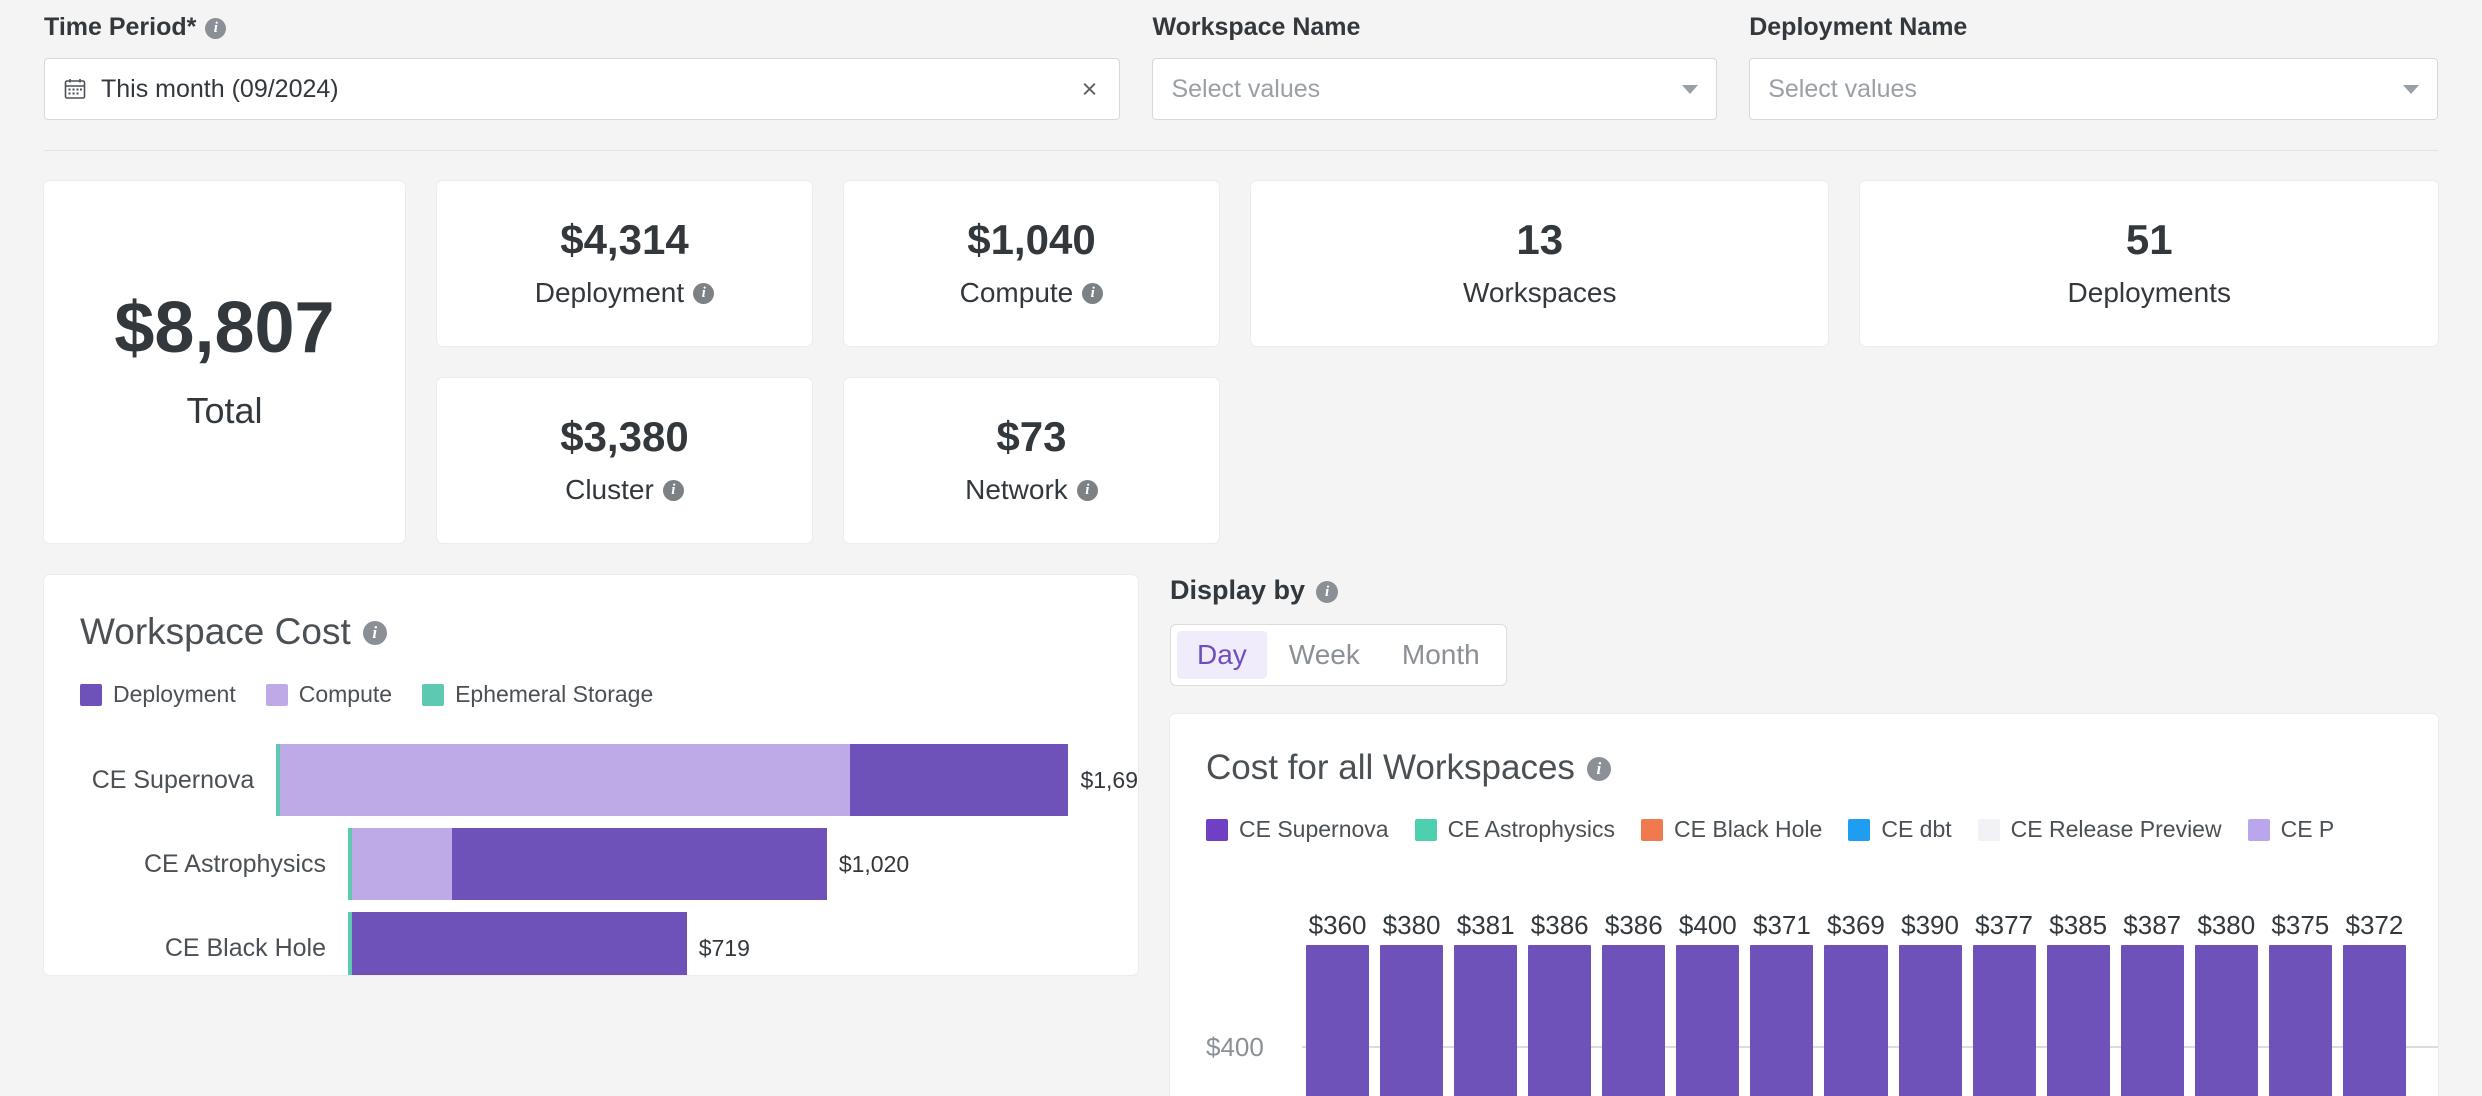  Describe the element at coordinates (1435, 89) in the screenshot. I see `workspace-name-select: Select values` at that location.